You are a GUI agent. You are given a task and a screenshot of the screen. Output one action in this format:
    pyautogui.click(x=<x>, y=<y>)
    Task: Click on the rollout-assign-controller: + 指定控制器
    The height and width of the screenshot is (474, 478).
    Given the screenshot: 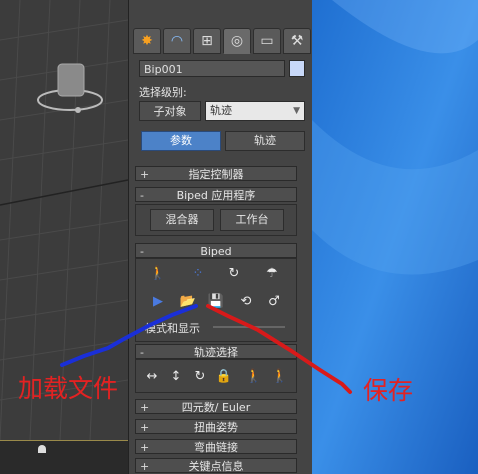 What is the action you would take?
    pyautogui.click(x=216, y=173)
    